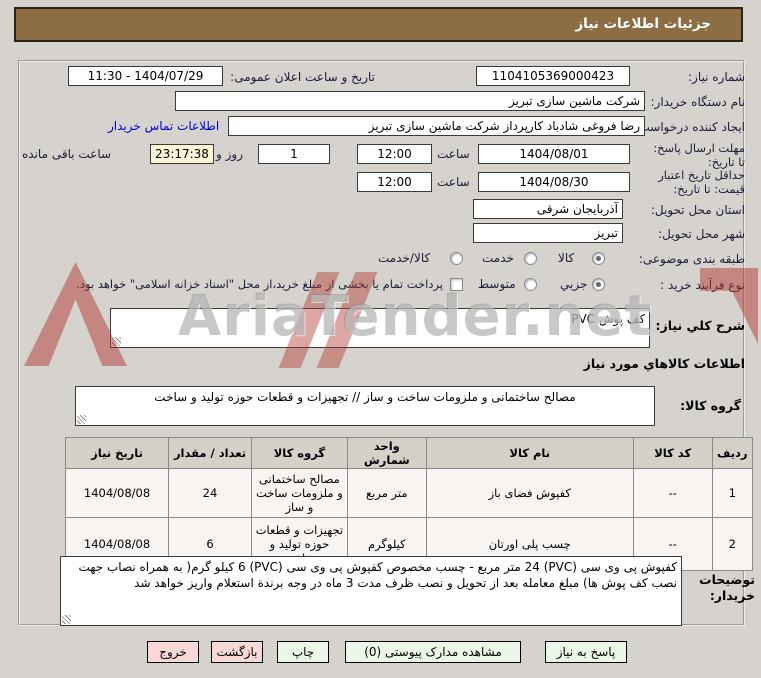  Describe the element at coordinates (498, 258) in the screenshot. I see `radio-service-label: خدمت` at that location.